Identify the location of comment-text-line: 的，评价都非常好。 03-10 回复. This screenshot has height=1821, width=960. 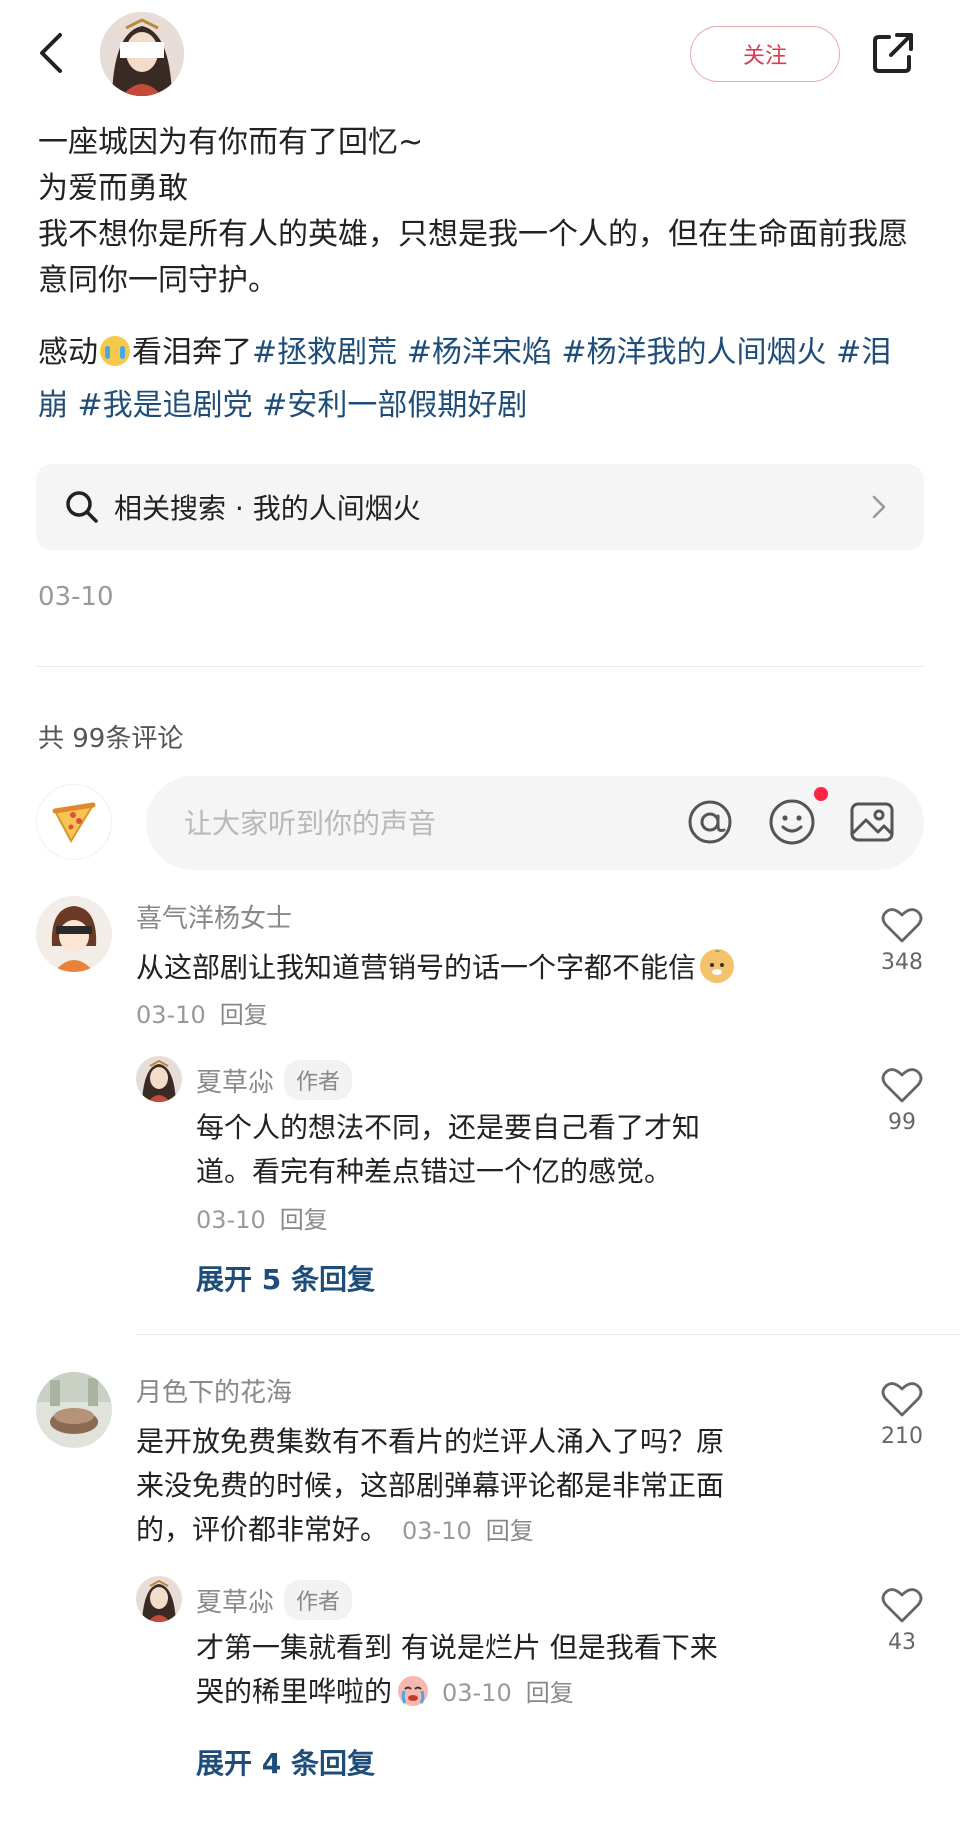
(496, 1530).